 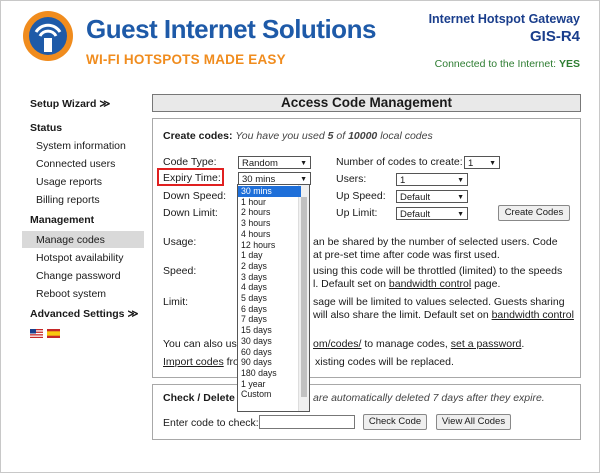 What do you see at coordinates (415, 197) in the screenshot?
I see `up-speed-value: Default` at bounding box center [415, 197].